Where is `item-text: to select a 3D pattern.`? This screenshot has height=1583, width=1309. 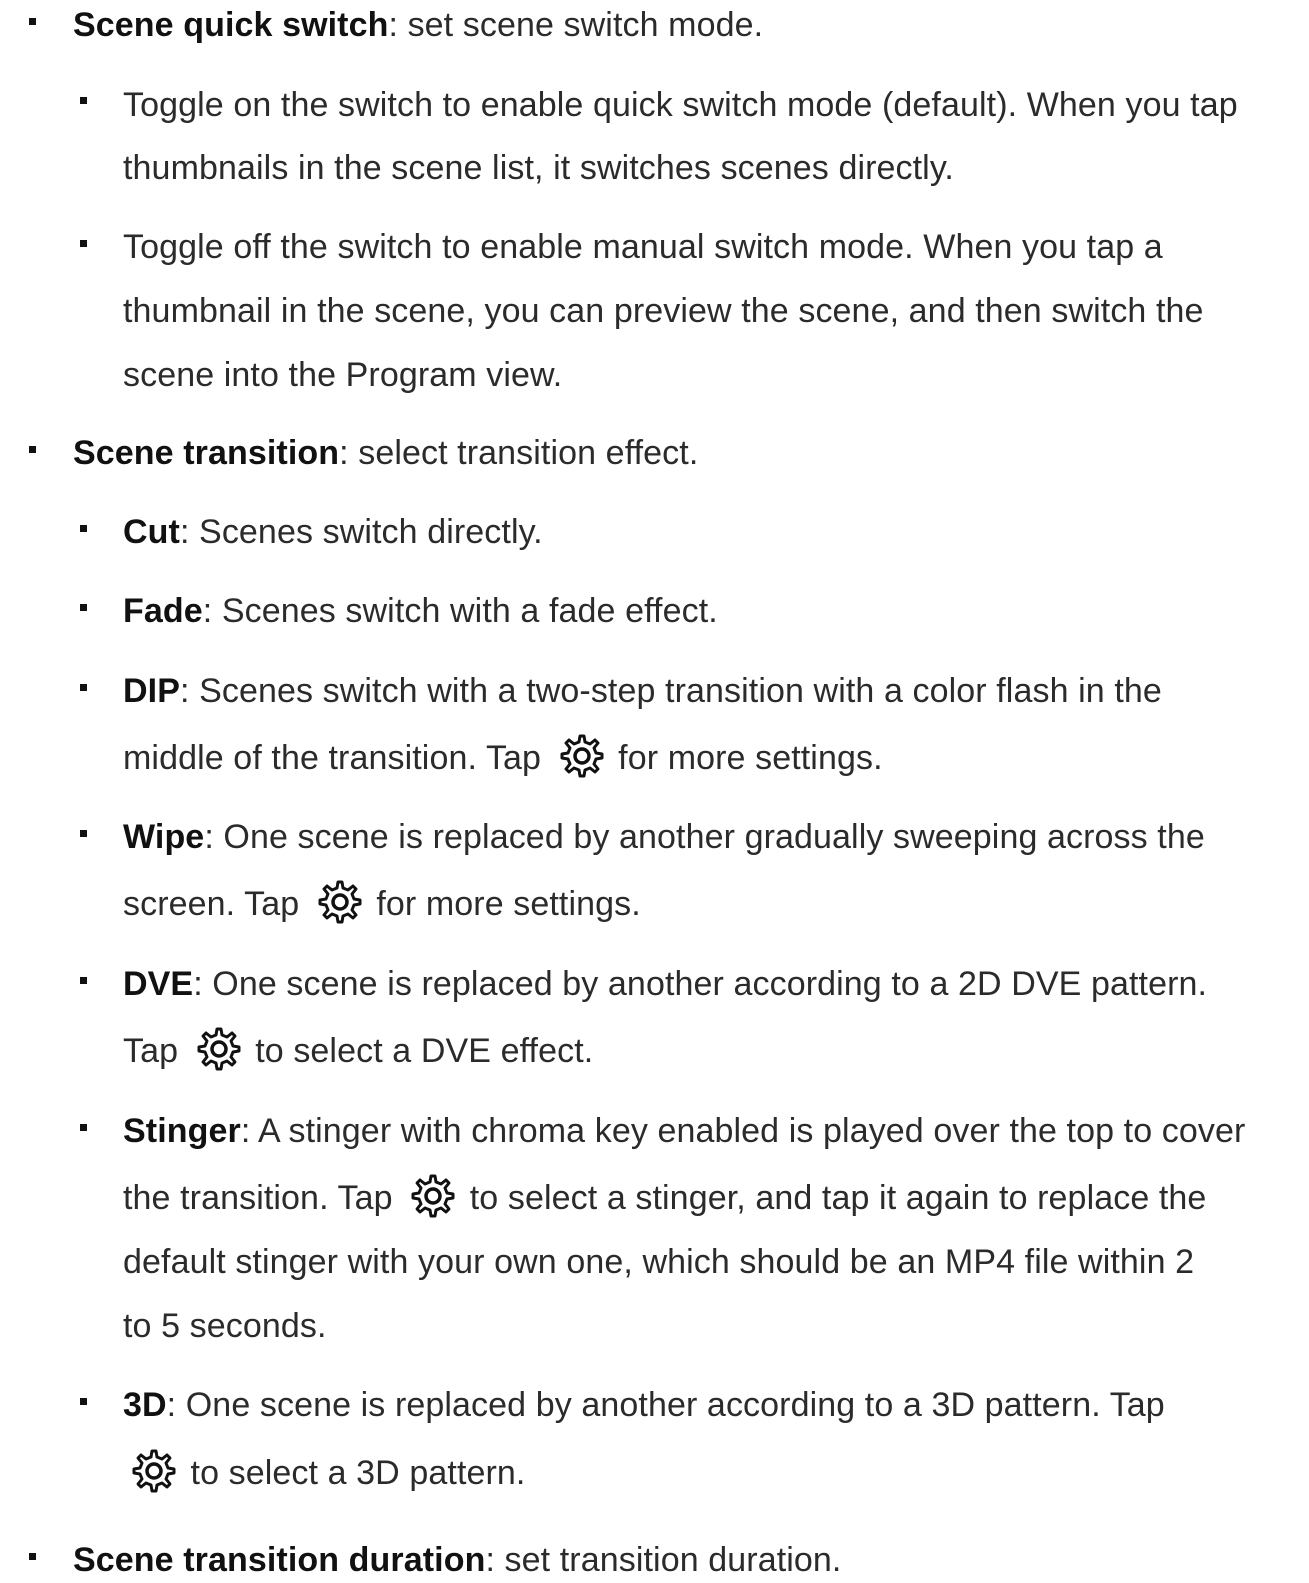
item-text: to select a 3D pattern. is located at coordinates (358, 1473).